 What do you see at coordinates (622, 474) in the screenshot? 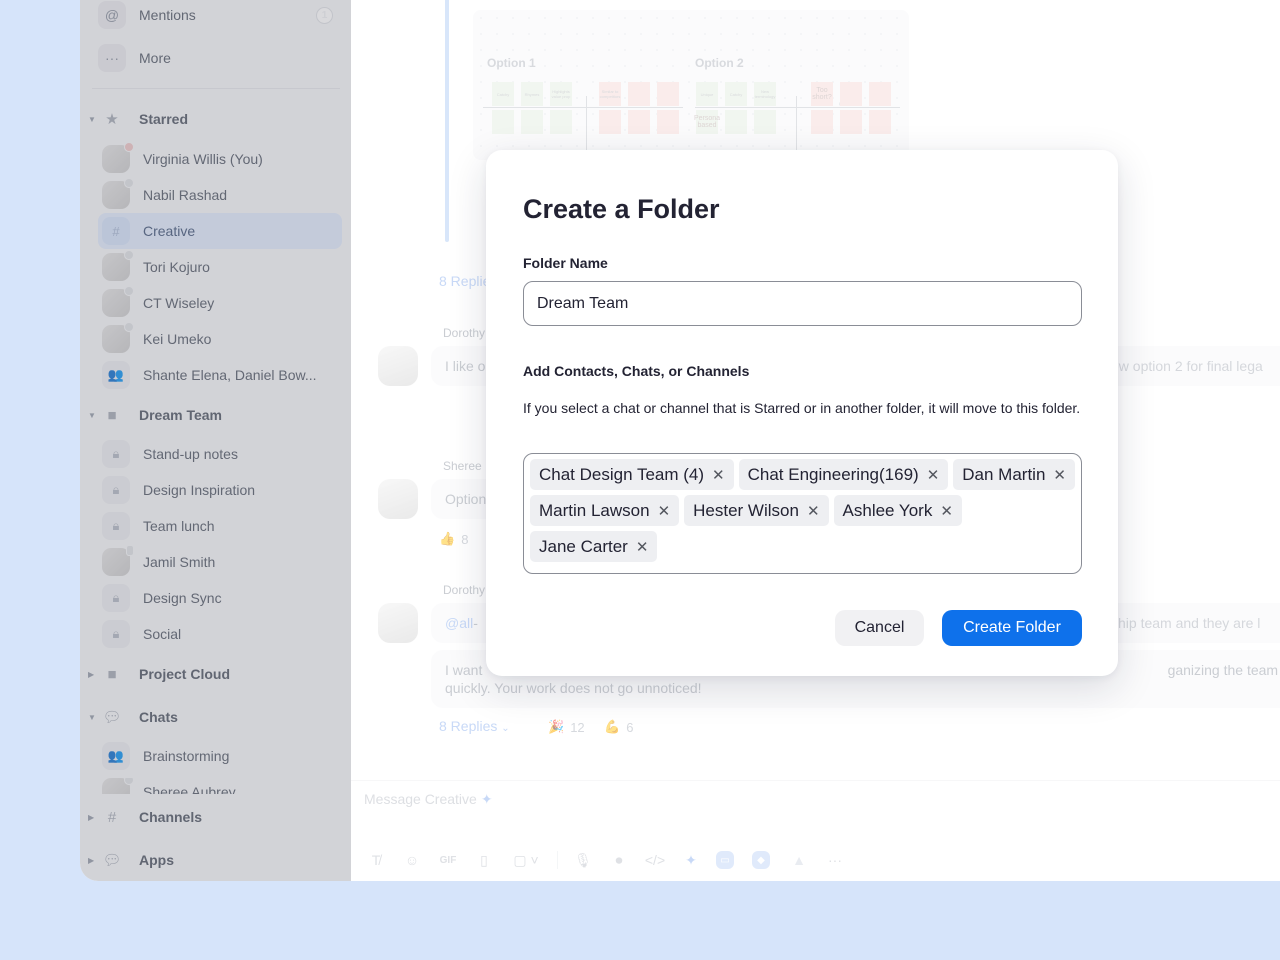
I see `chip-label: Chat Design Team (4)` at bounding box center [622, 474].